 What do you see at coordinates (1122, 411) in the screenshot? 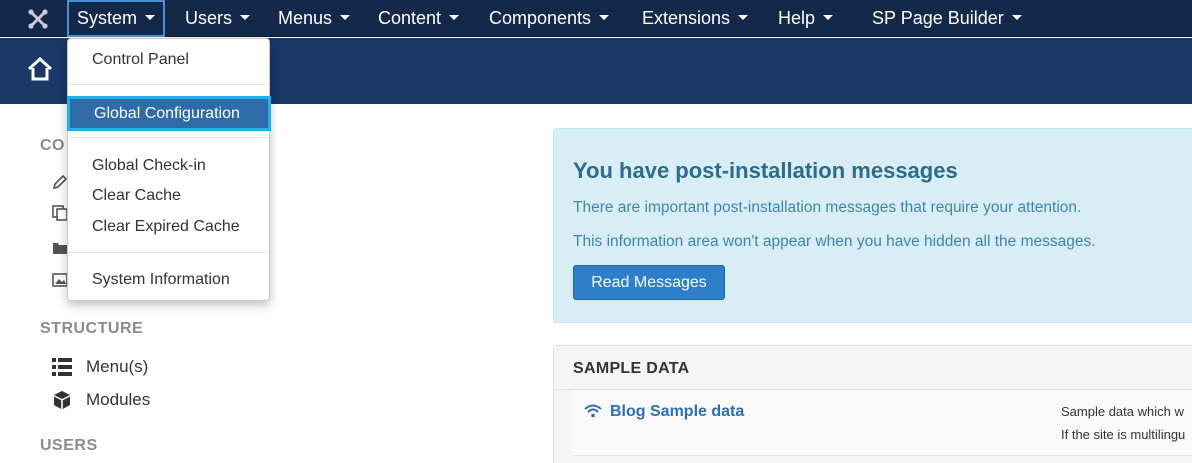
I see `sample-data-description-1: Sample data which w` at bounding box center [1122, 411].